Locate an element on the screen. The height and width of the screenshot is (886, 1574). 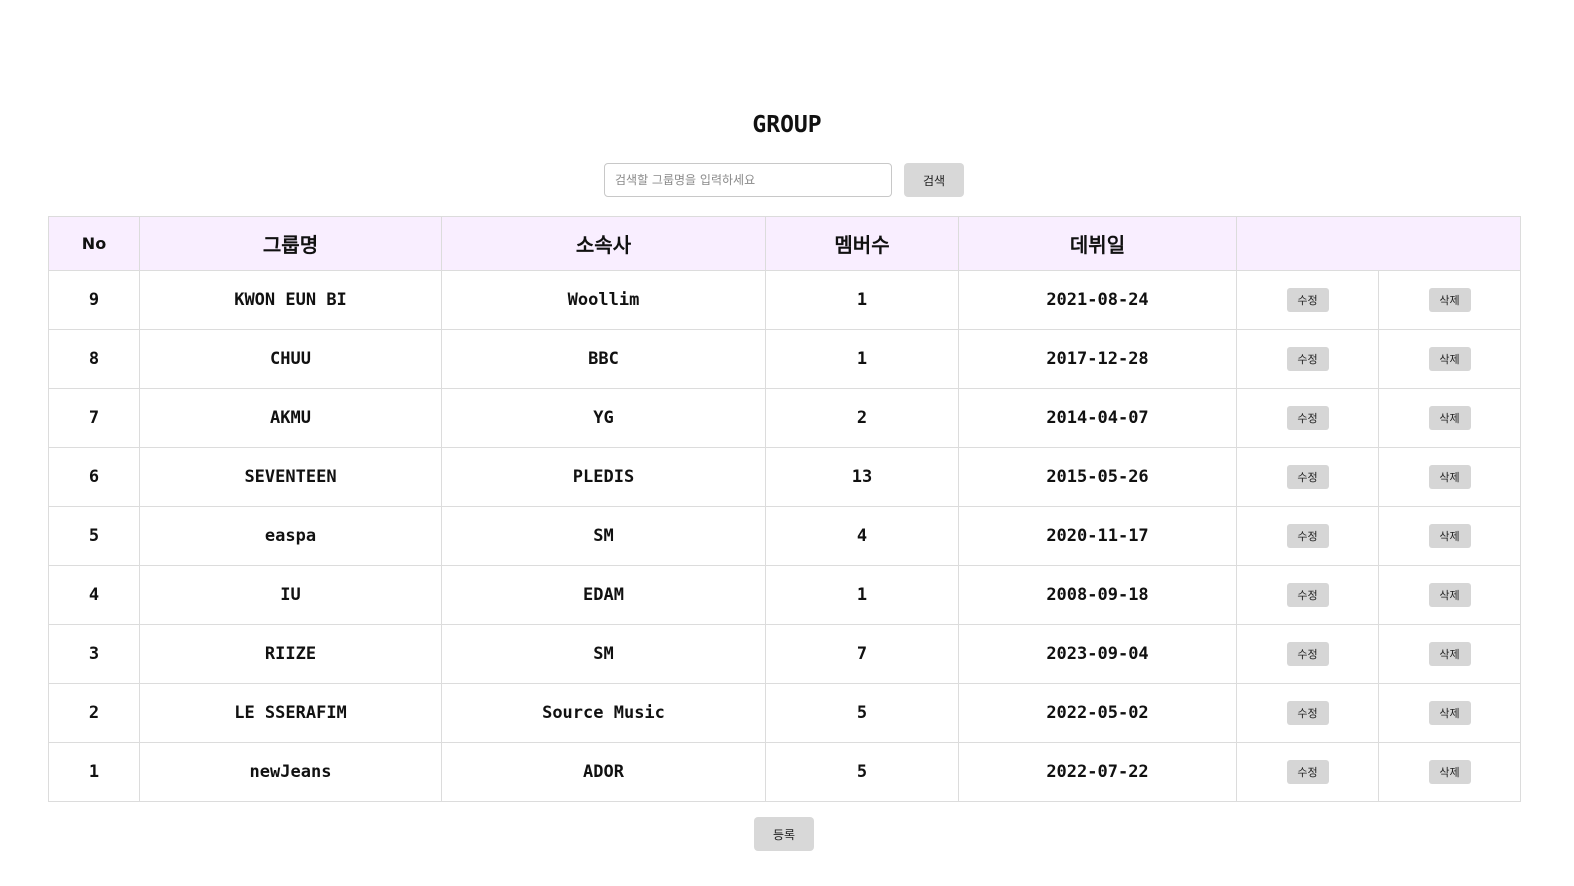
cell-group-name: AKMU is located at coordinates (290, 418).